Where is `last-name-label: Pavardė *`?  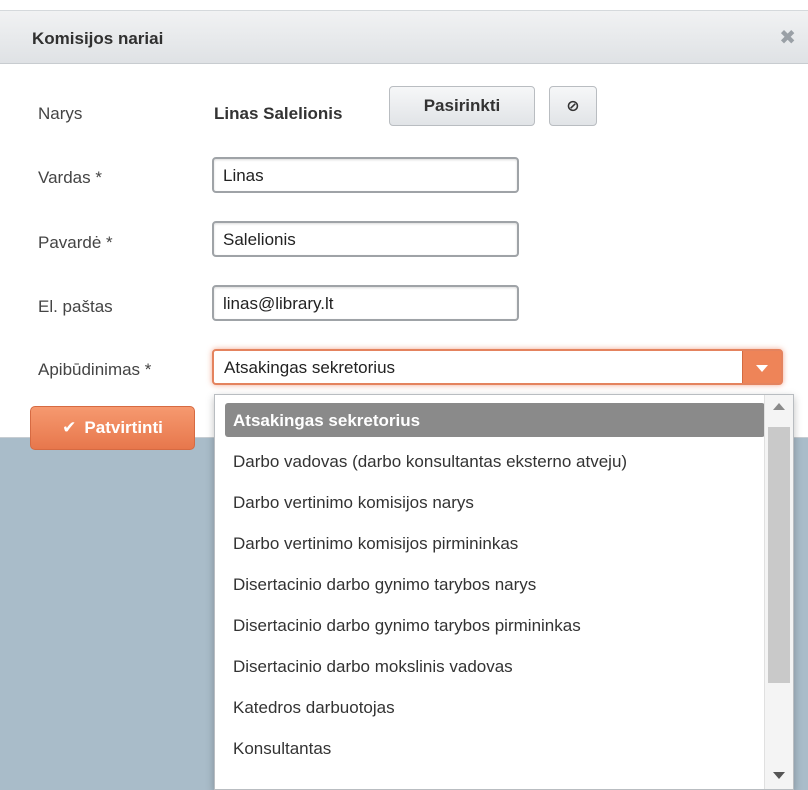 last-name-label: Pavardė * is located at coordinates (75, 242).